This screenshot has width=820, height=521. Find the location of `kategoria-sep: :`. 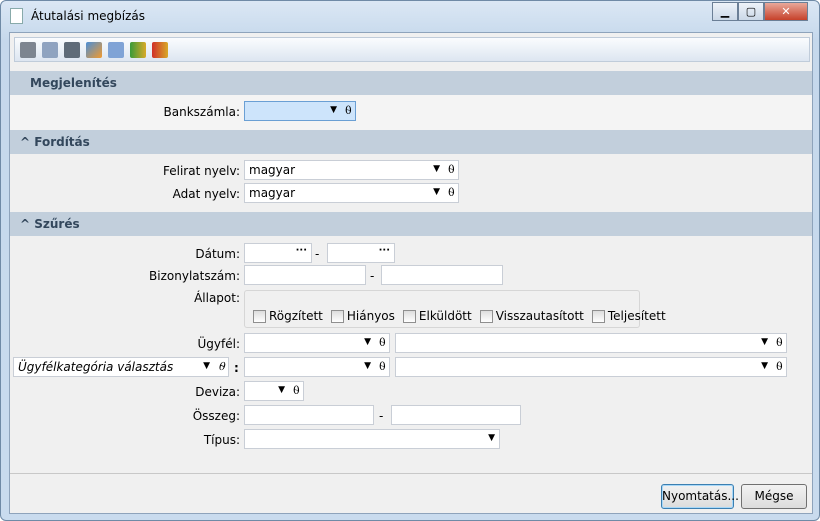

kategoria-sep: : is located at coordinates (236, 368).